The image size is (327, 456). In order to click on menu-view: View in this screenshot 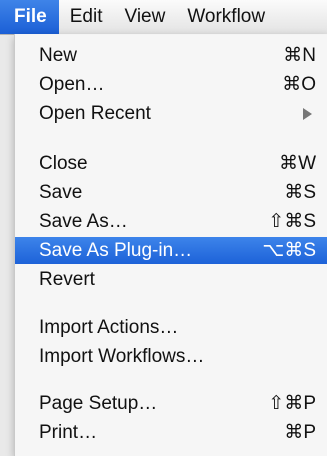, I will do `click(144, 17)`.